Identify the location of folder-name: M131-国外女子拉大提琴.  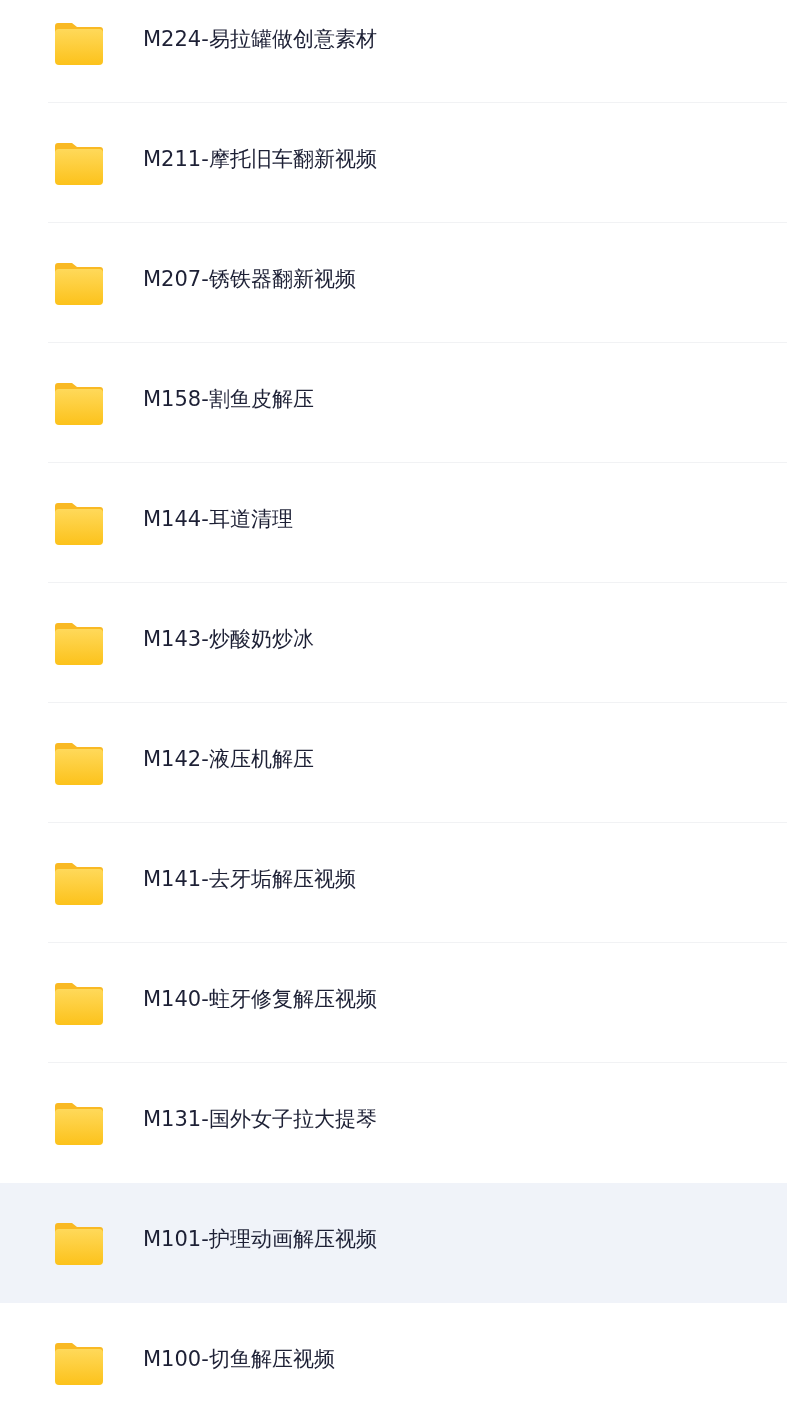
(260, 1119).